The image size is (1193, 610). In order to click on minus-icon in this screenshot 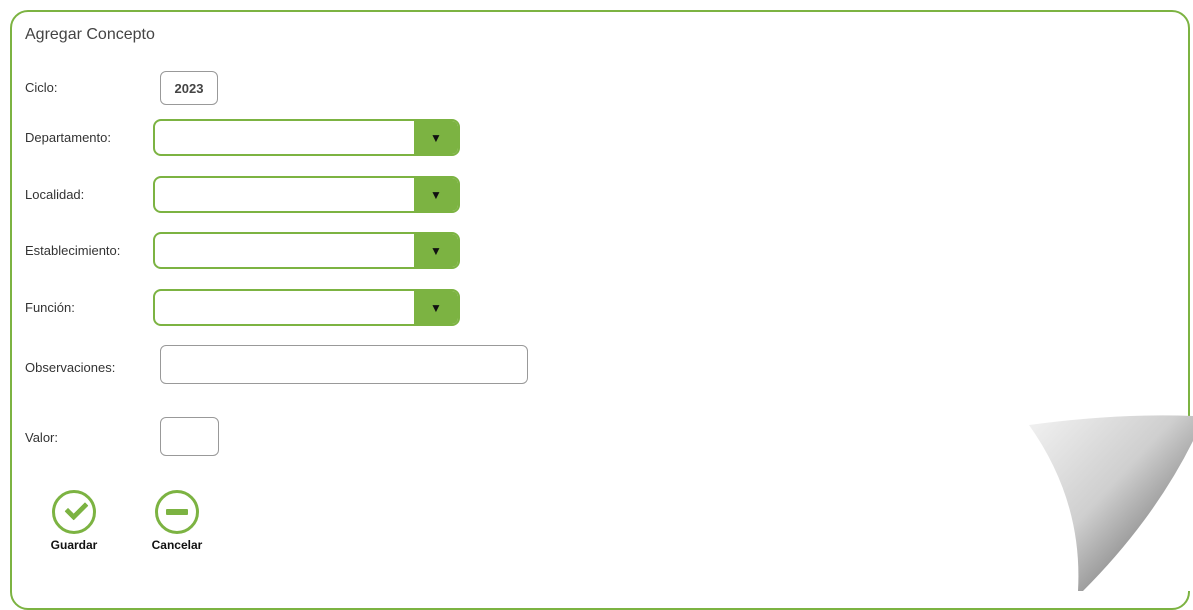, I will do `click(177, 512)`.